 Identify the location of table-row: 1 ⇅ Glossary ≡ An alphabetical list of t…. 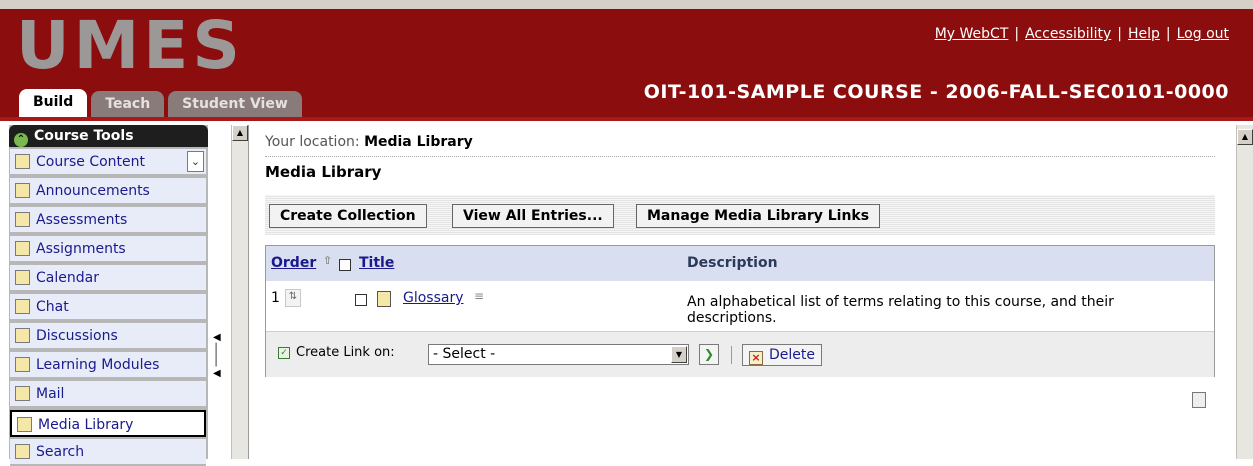
(740, 306).